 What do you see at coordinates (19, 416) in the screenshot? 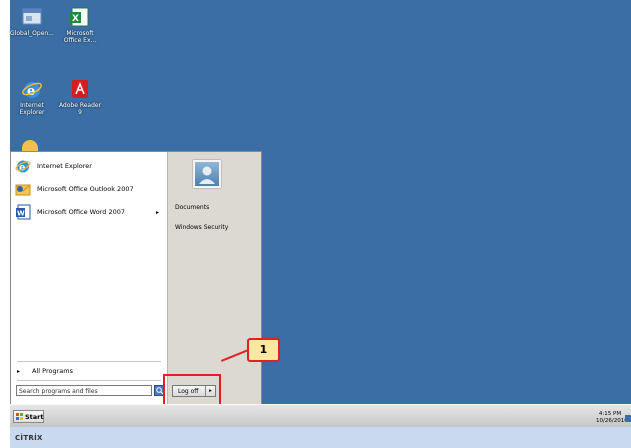
I see `windows-flag-icon` at bounding box center [19, 416].